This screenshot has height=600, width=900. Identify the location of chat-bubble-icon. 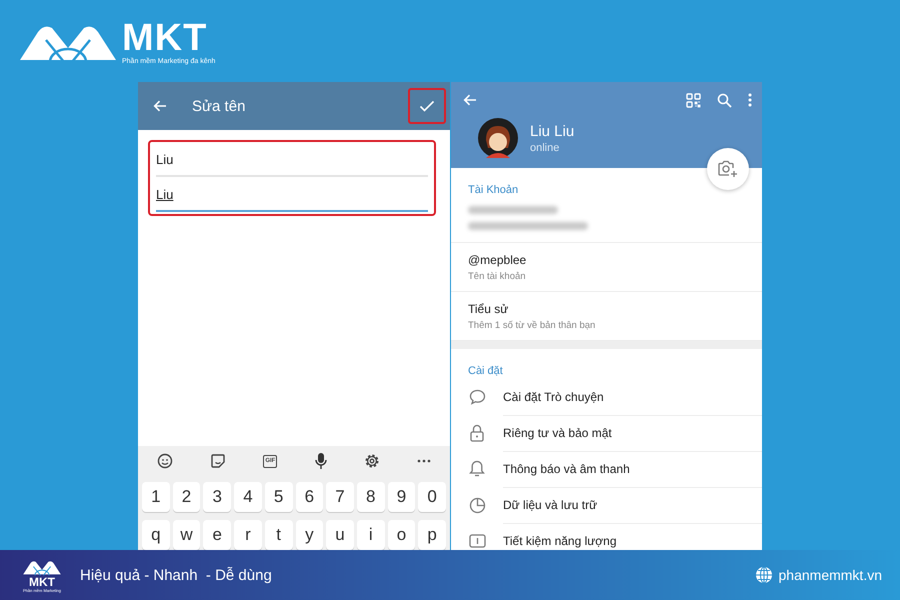
(477, 397).